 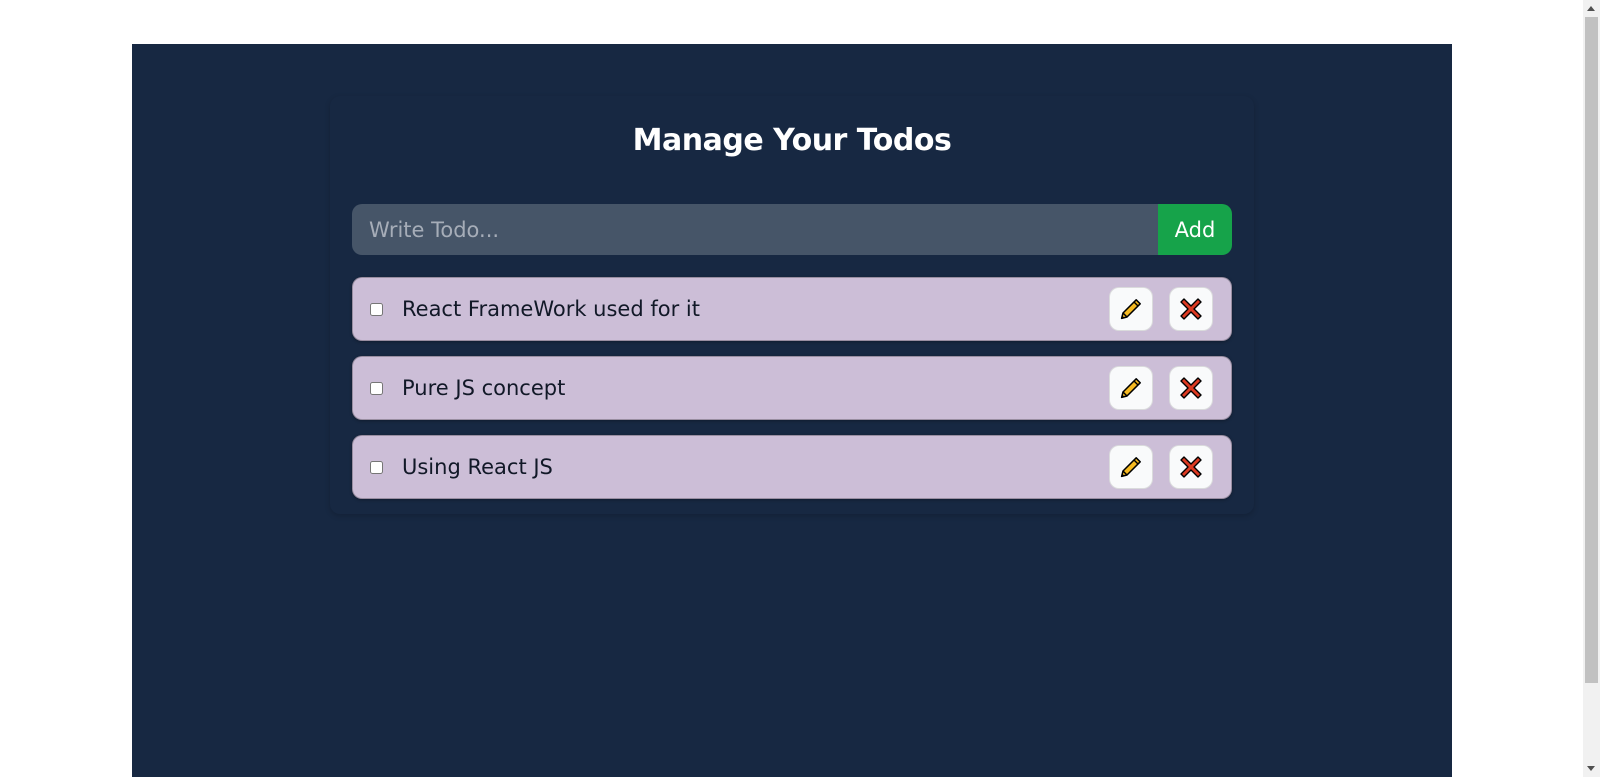 What do you see at coordinates (792, 467) in the screenshot?
I see `todo-item: Using React JS` at bounding box center [792, 467].